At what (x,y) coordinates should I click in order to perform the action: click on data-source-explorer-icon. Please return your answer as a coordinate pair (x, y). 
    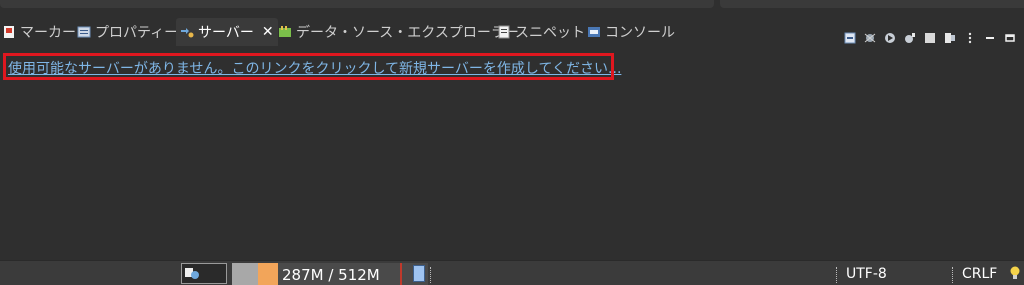
    Looking at the image, I should click on (285, 32).